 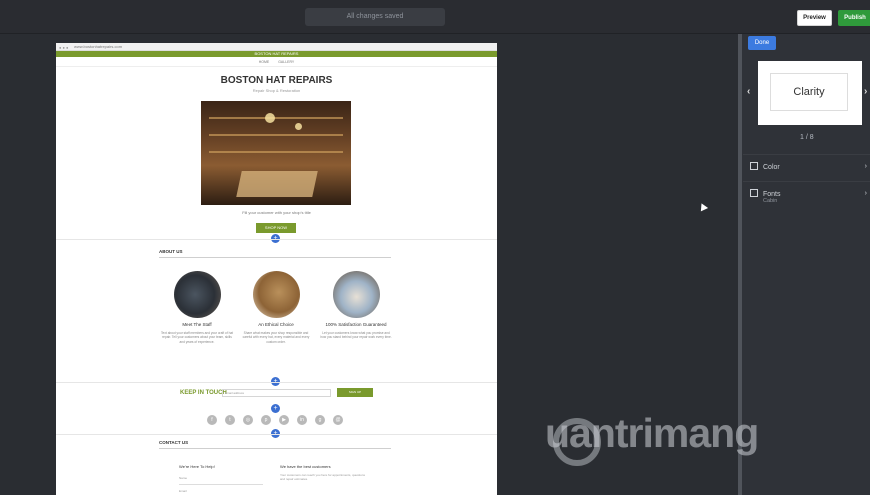 I want to click on done-button: Done, so click(x=762, y=43).